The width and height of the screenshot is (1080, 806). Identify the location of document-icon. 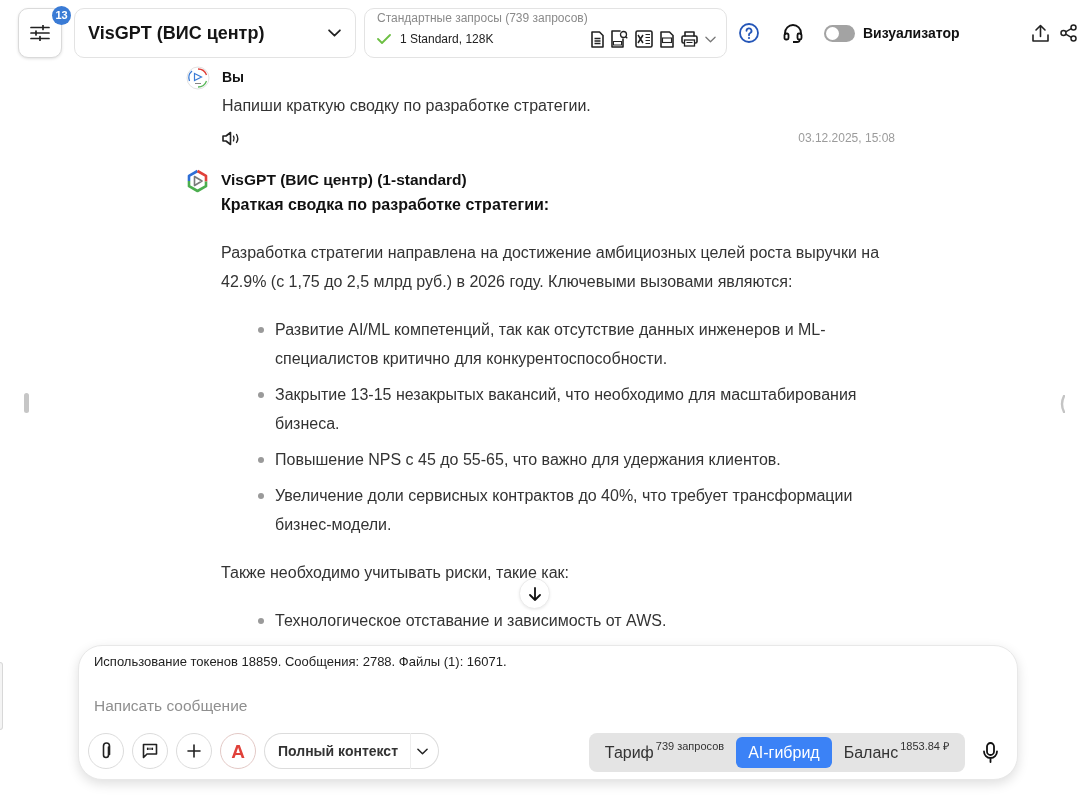
(597, 39).